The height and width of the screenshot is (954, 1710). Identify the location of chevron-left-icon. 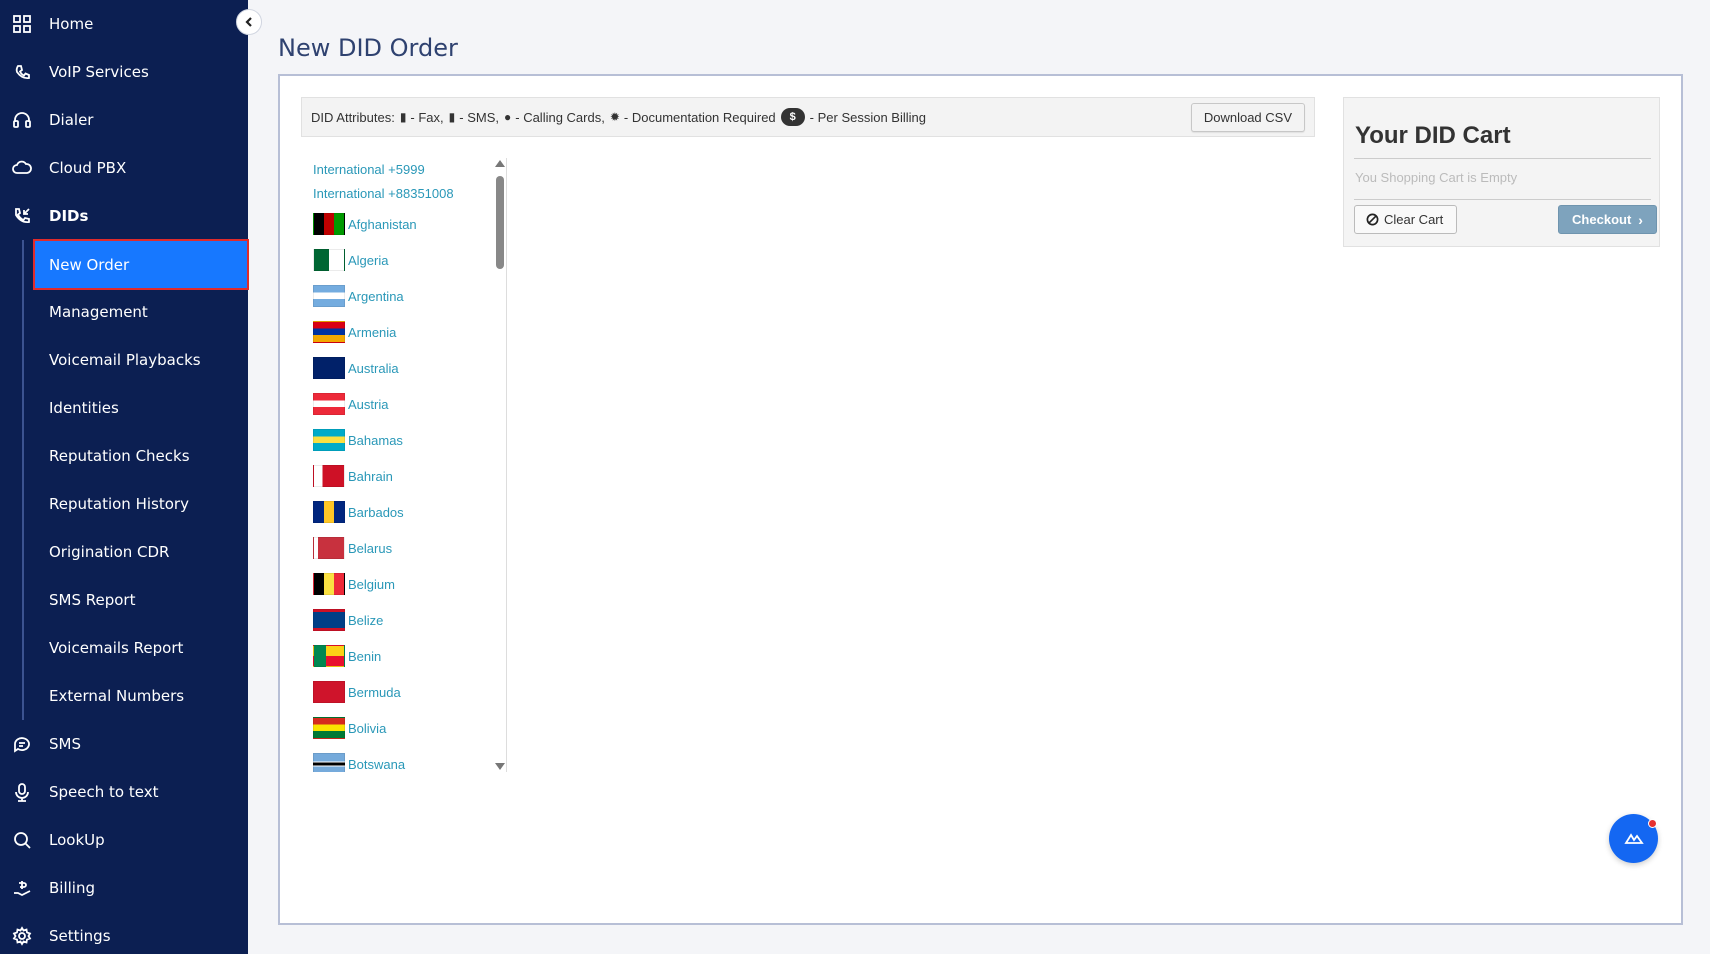
(248, 22).